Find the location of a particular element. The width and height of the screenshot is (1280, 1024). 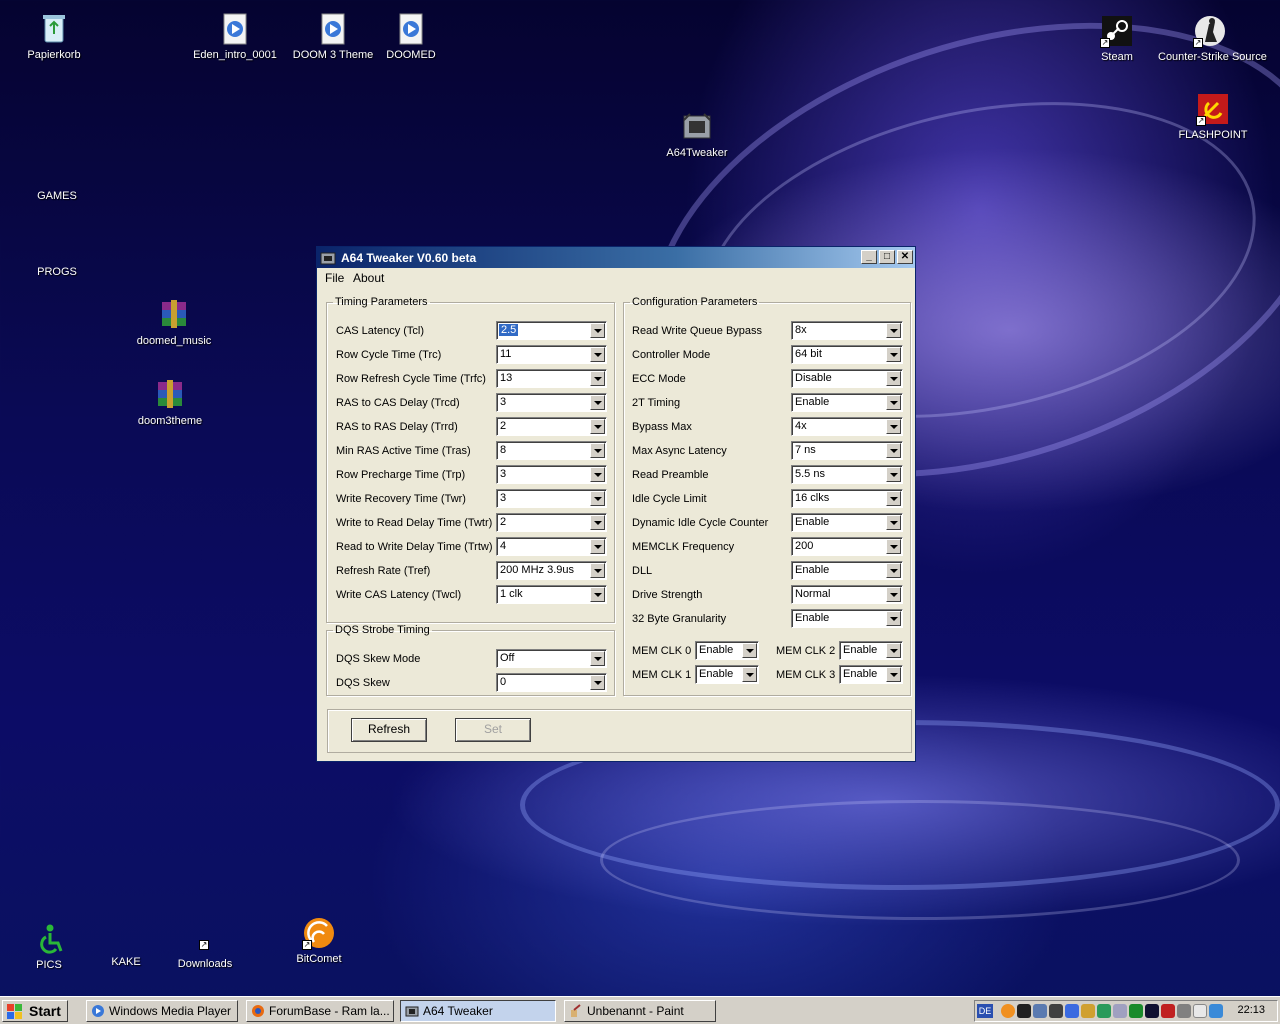

refresh-button: Refresh is located at coordinates (389, 730).